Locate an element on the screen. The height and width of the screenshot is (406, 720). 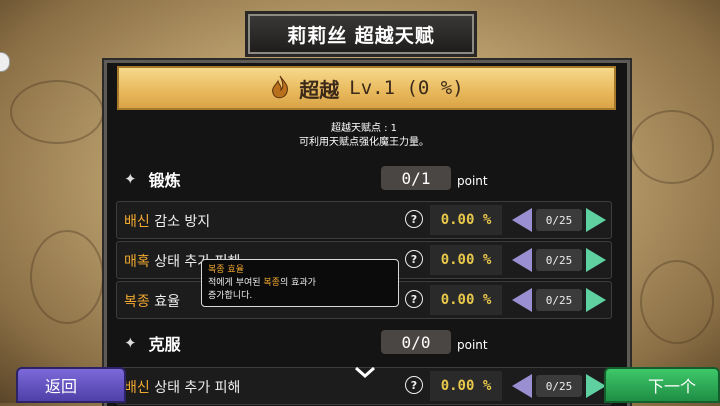
section-points: 0/1 is located at coordinates (416, 178).